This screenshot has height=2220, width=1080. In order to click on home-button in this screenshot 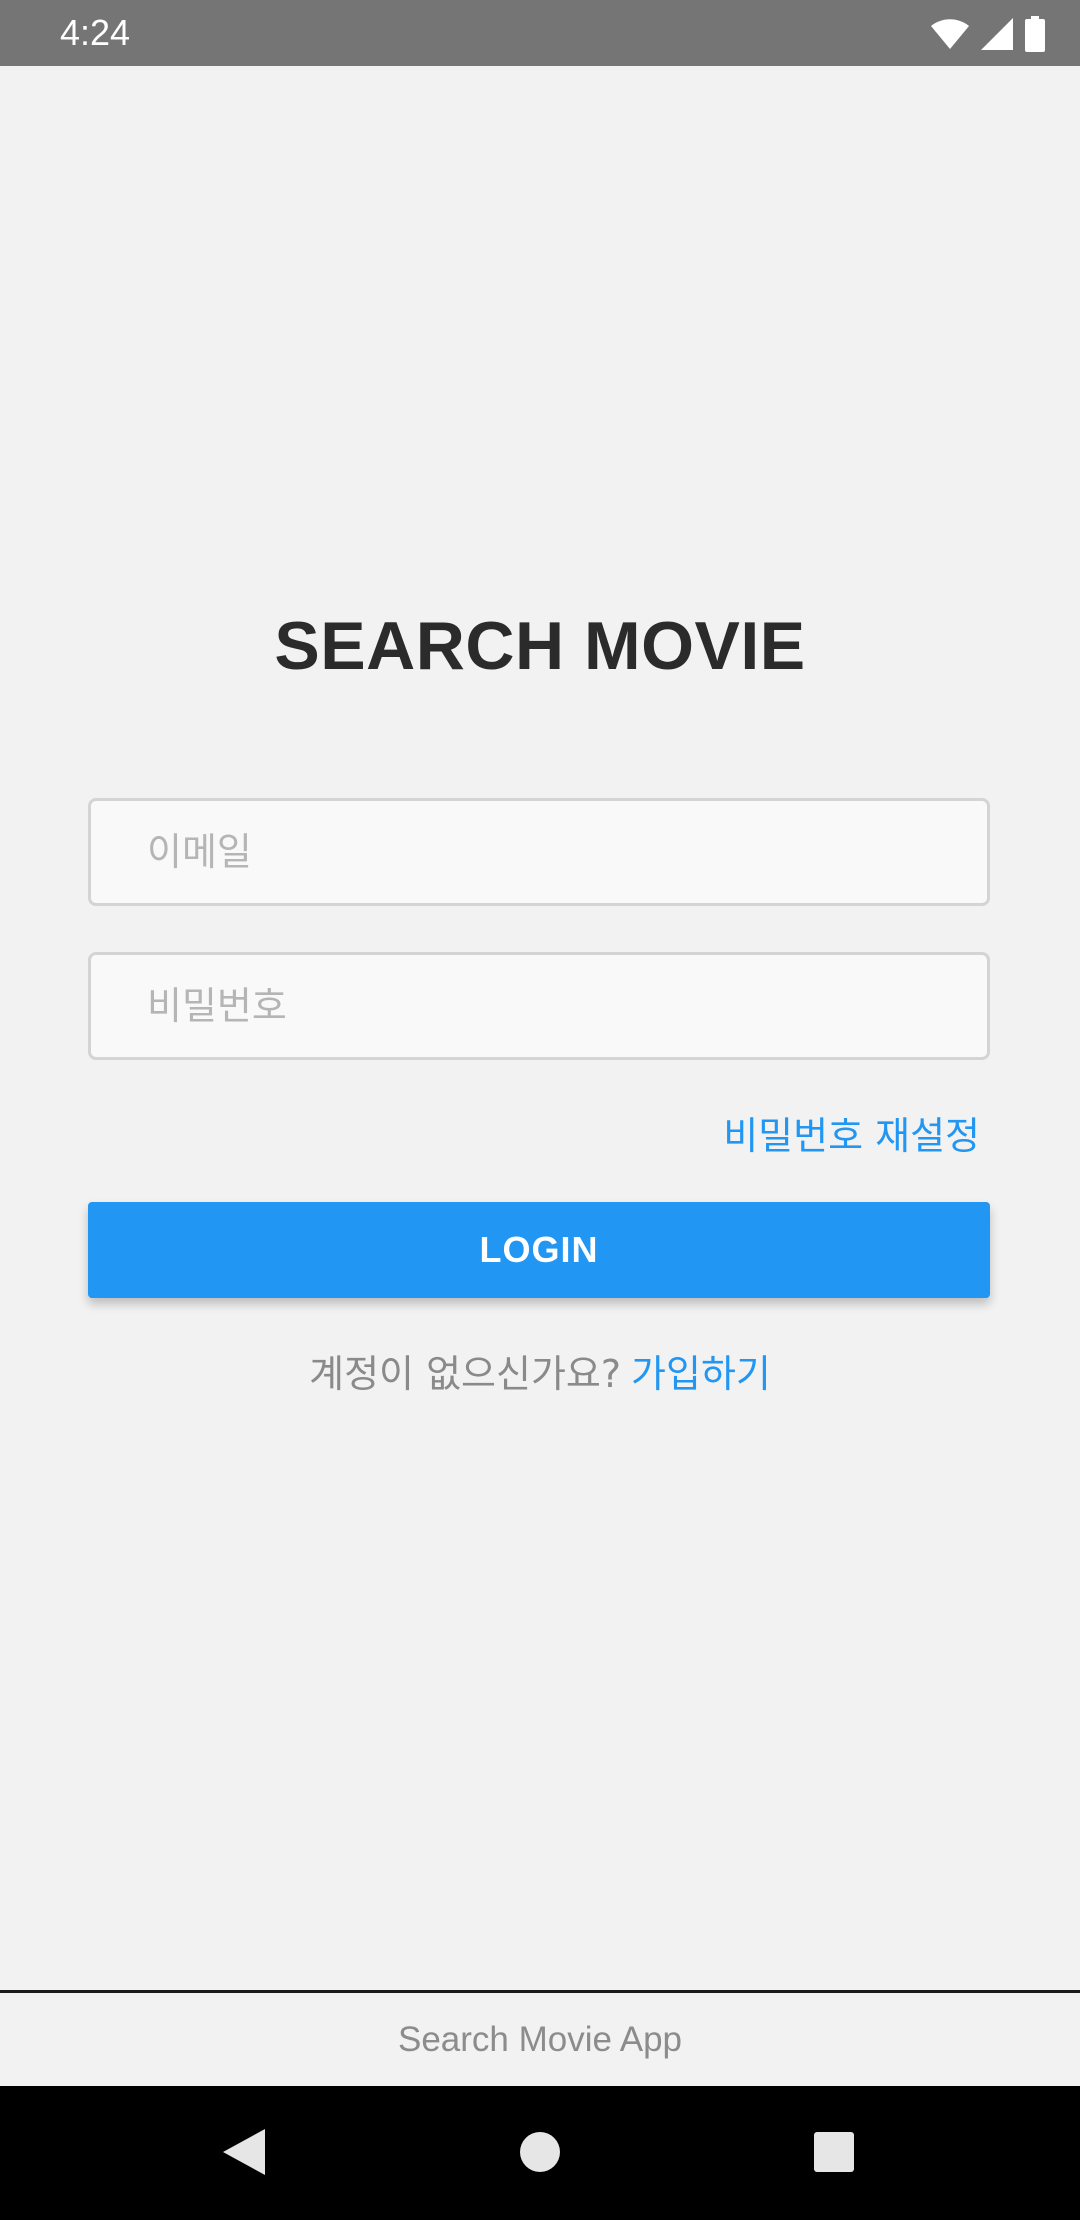, I will do `click(540, 2154)`.